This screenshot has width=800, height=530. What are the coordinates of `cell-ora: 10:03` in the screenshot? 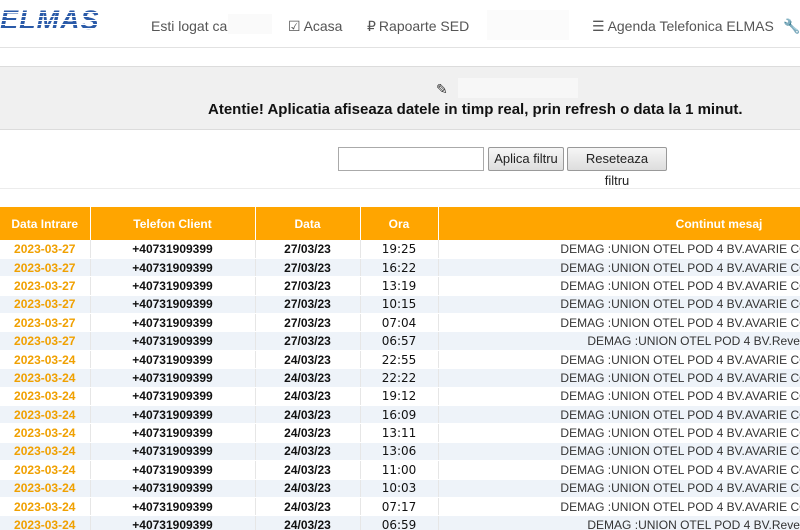 It's located at (399, 488).